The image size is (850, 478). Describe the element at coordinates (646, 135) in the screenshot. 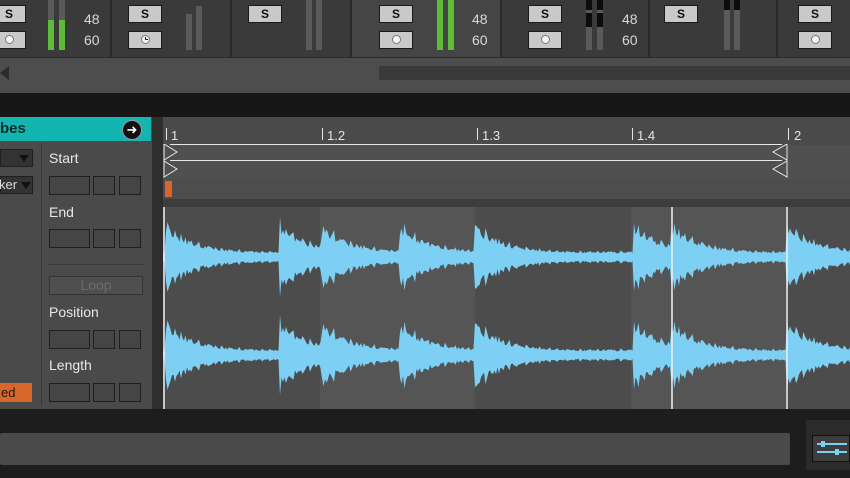

I see `ruler-label: 1.4` at that location.